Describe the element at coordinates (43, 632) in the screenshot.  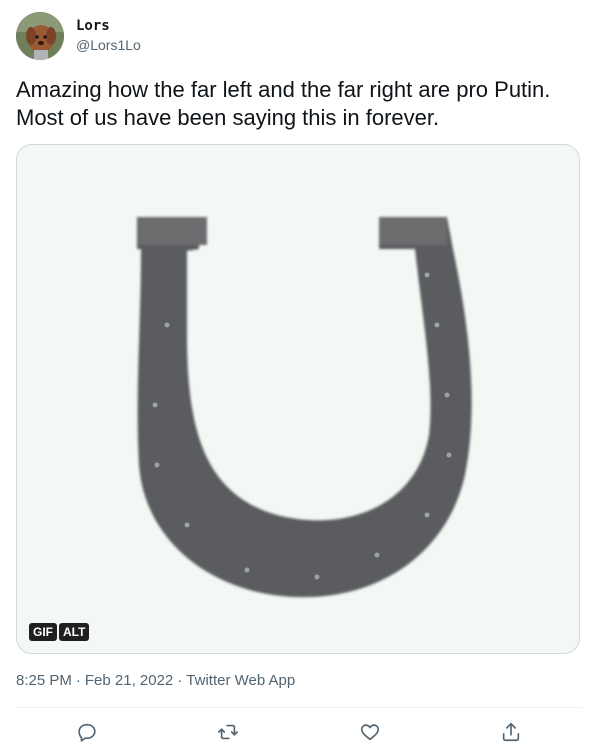
I see `gif-badge: GIF` at that location.